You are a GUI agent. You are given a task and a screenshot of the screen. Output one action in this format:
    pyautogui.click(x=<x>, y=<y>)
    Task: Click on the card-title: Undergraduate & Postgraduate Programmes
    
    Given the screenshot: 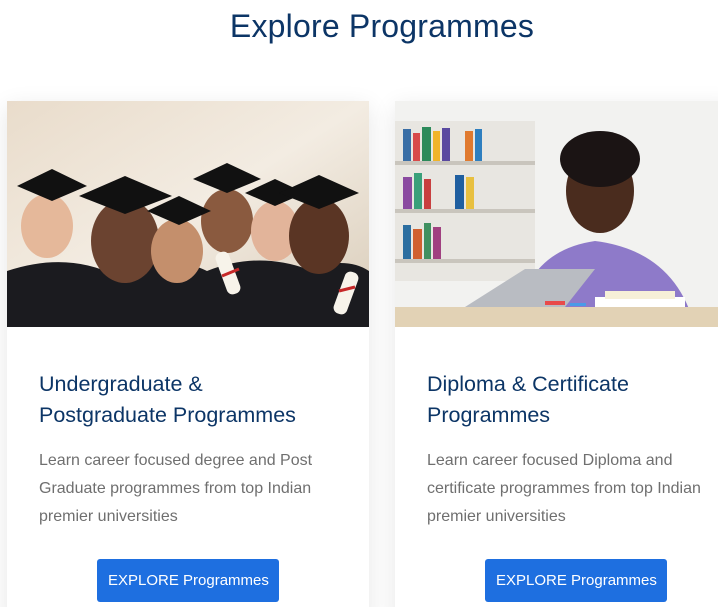 What is the action you would take?
    pyautogui.click(x=189, y=400)
    